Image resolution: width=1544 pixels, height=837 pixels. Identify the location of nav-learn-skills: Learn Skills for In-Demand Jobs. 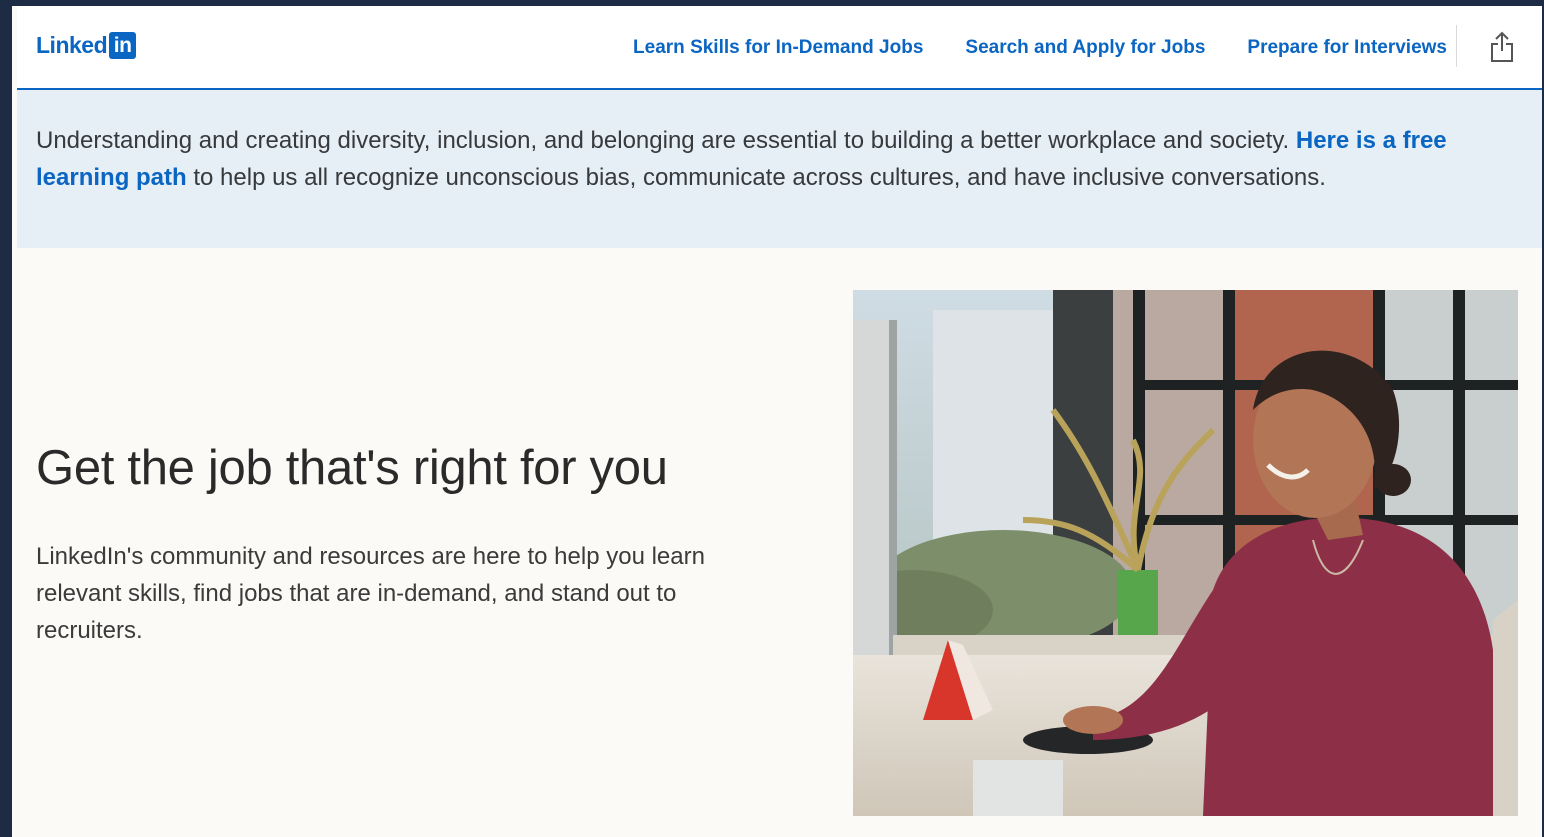
(778, 48).